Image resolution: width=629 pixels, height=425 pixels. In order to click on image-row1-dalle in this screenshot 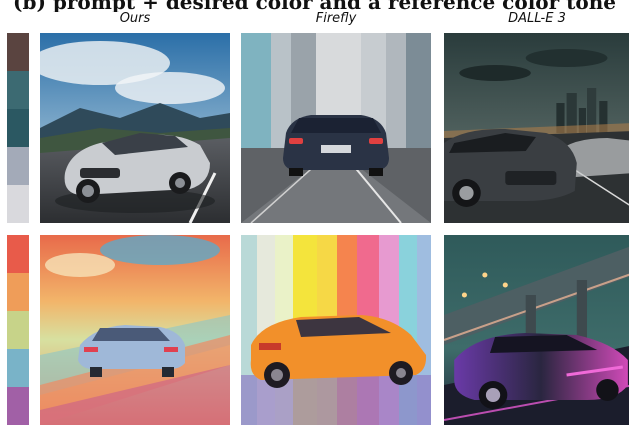, I will do `click(536, 128)`.